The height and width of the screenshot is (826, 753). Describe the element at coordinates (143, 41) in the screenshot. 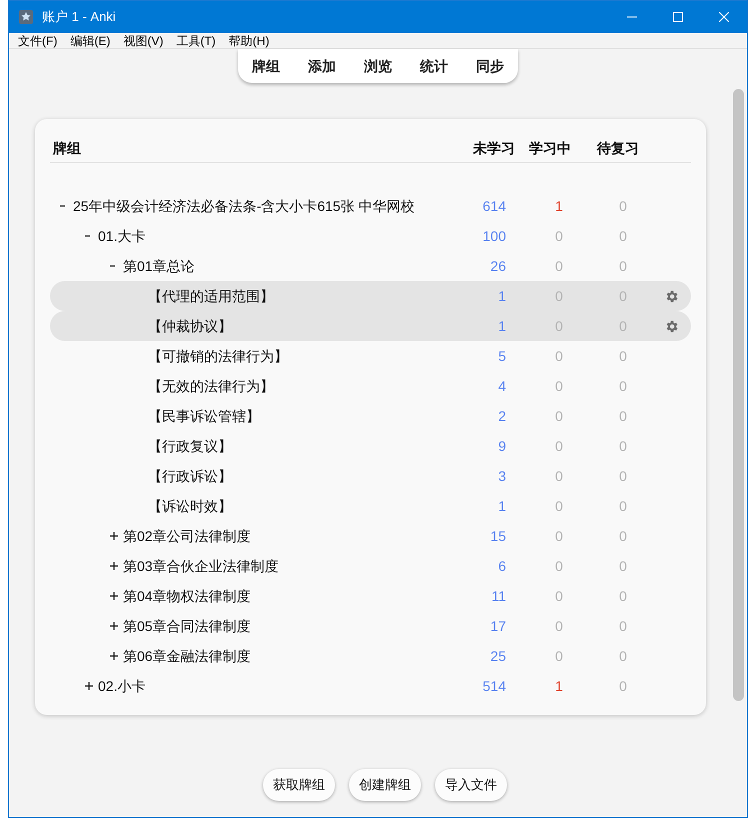

I see `menu-item: 视图(V)` at that location.